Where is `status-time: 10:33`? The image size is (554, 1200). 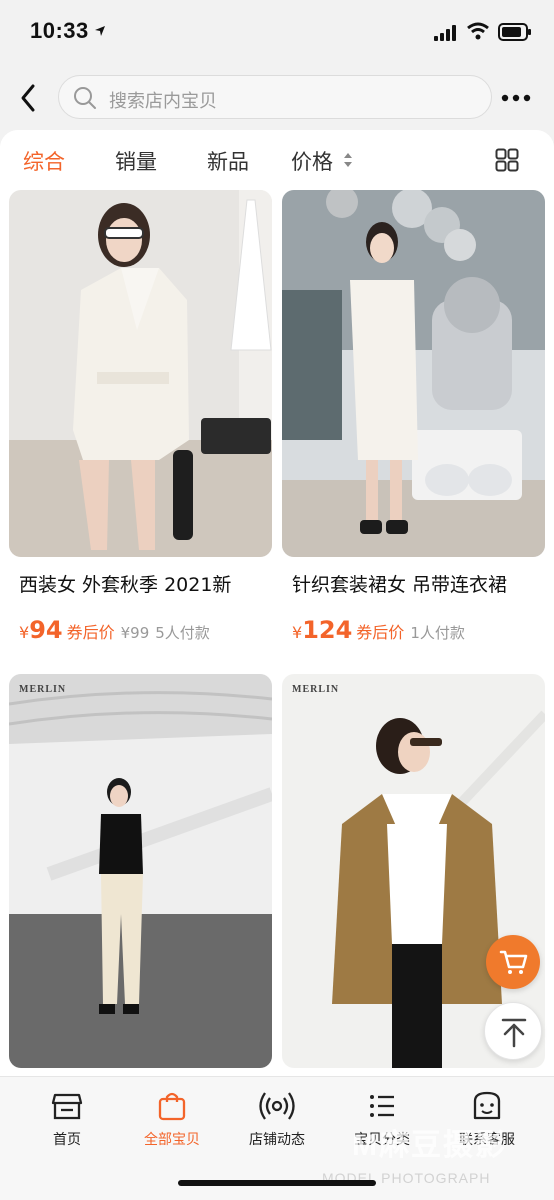
status-time: 10:33 is located at coordinates (59, 30).